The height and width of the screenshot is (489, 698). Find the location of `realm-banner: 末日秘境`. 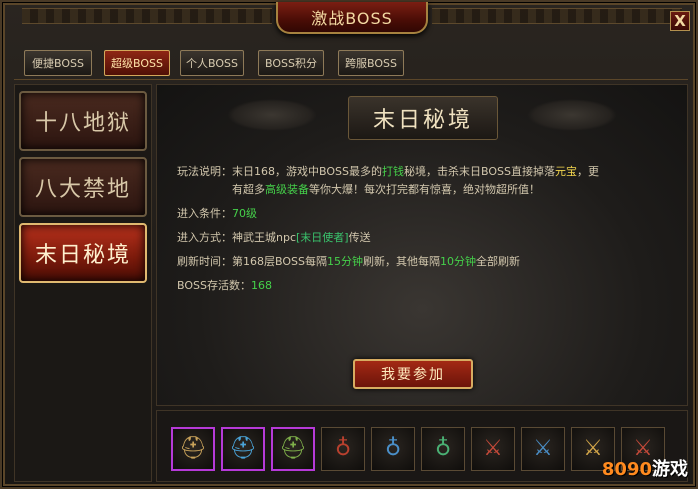

realm-banner: 末日秘境 is located at coordinates (423, 118).